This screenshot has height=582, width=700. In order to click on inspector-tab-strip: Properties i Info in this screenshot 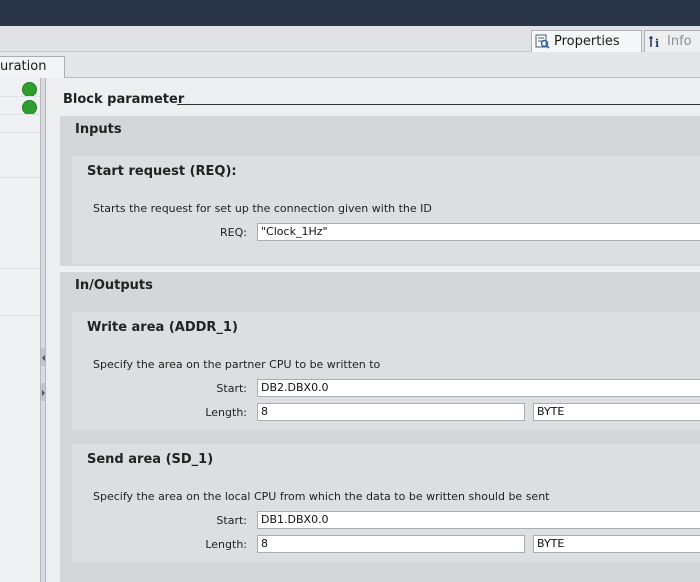, I will do `click(350, 39)`.